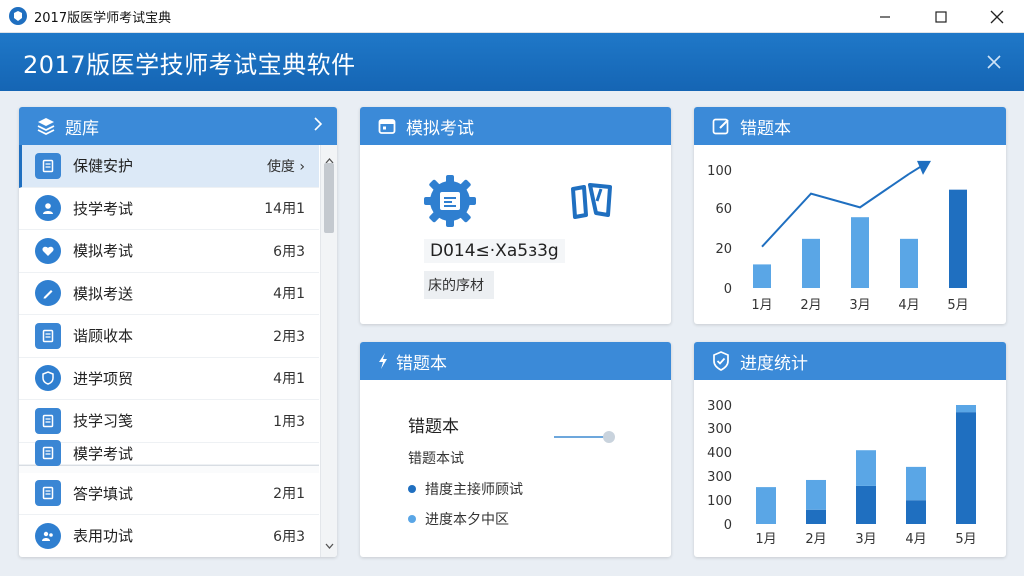 This screenshot has width=1024, height=576. What do you see at coordinates (169, 421) in the screenshot?
I see `sidebar-list-item: 技学习笺 1用3` at bounding box center [169, 421].